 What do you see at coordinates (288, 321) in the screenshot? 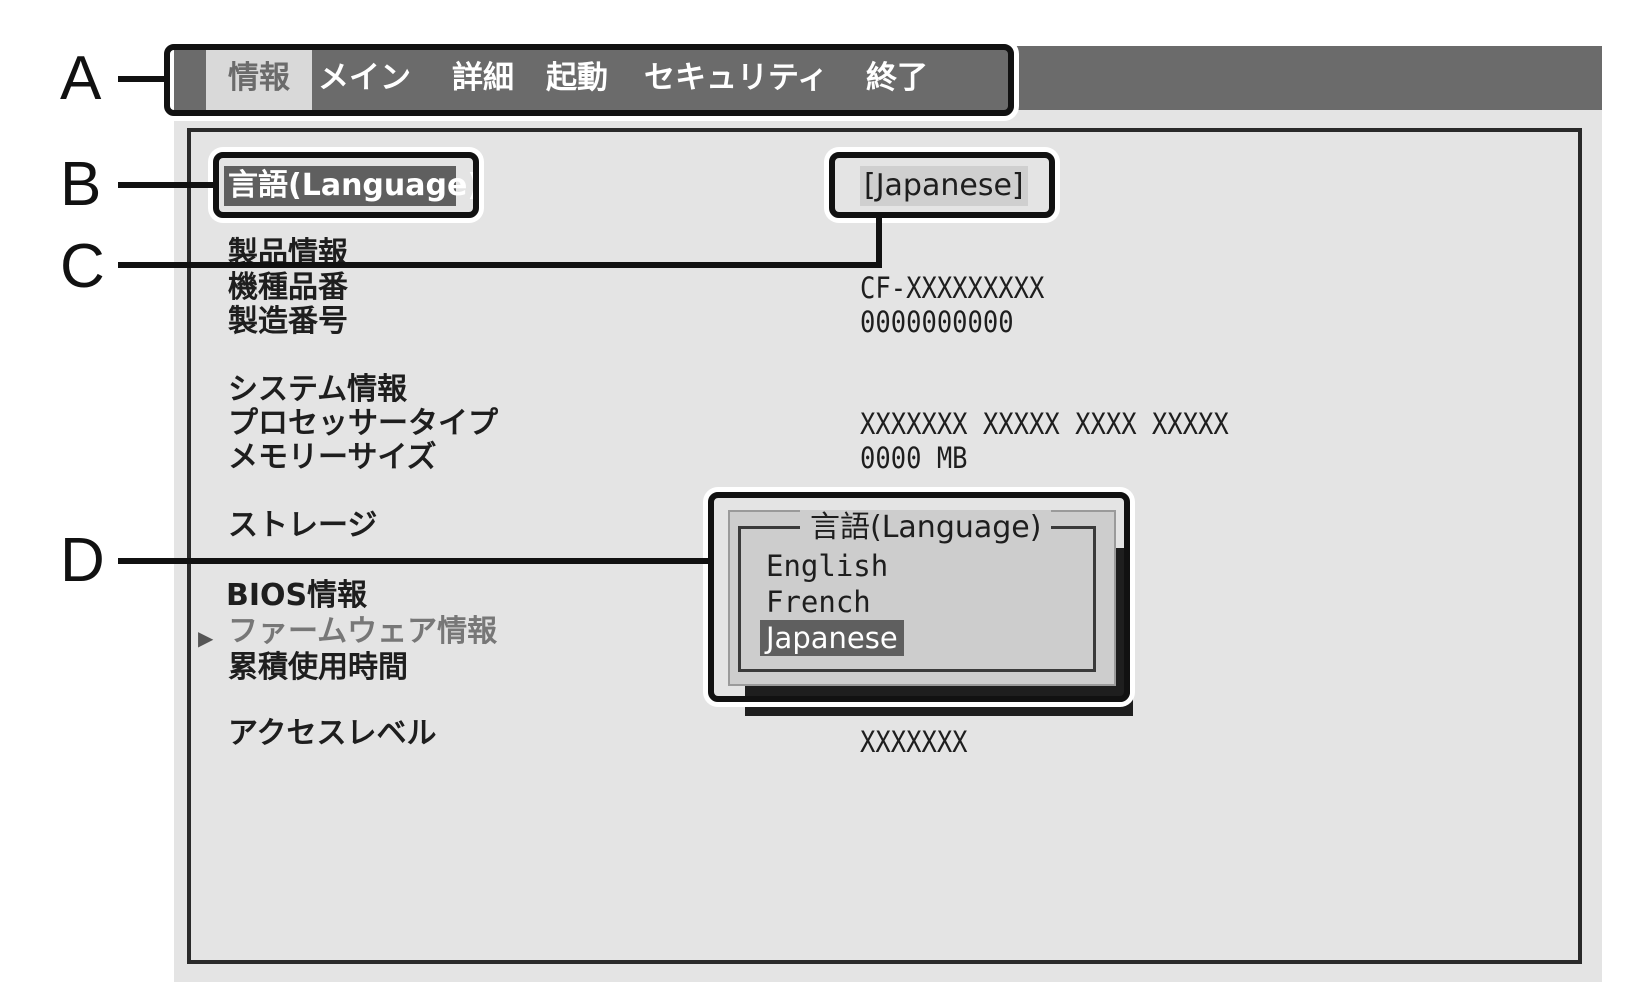
I see `serial-number-label: 製造番号` at bounding box center [288, 321].